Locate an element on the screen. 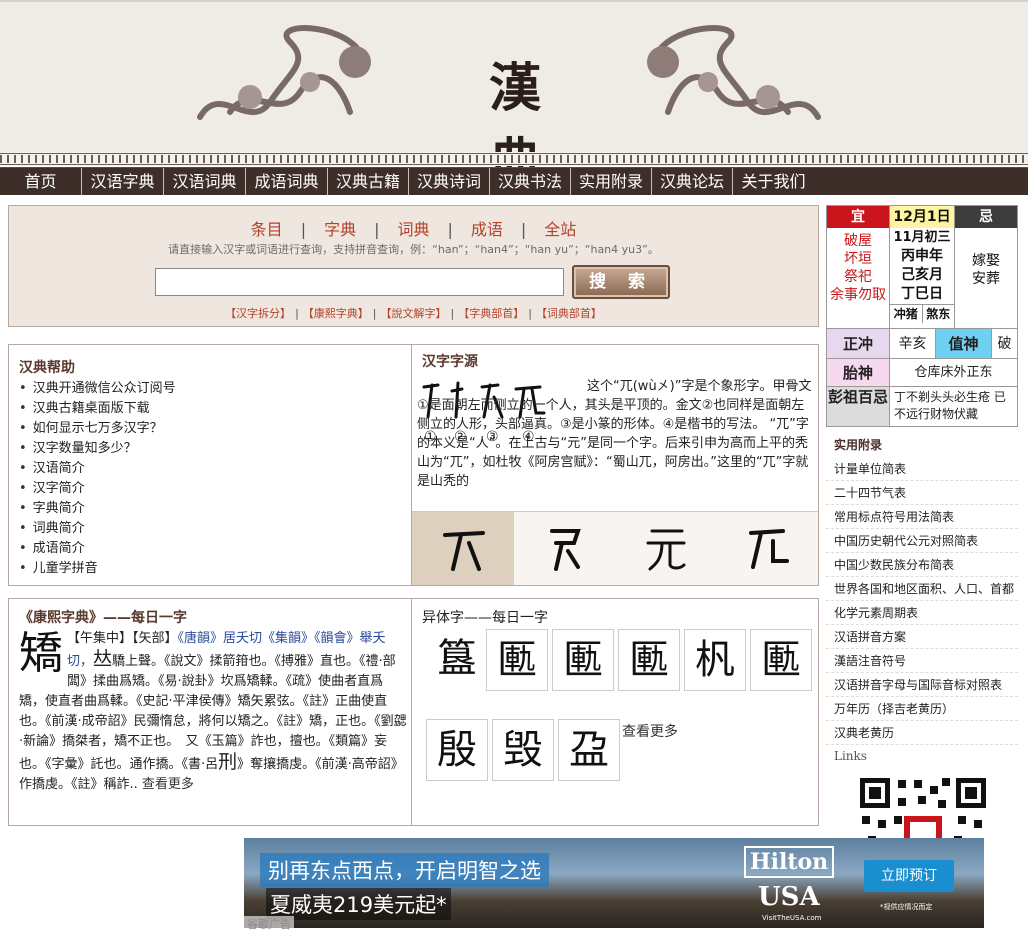 The height and width of the screenshot is (937, 1028). almanac-chong: 冲猪 is located at coordinates (906, 314).